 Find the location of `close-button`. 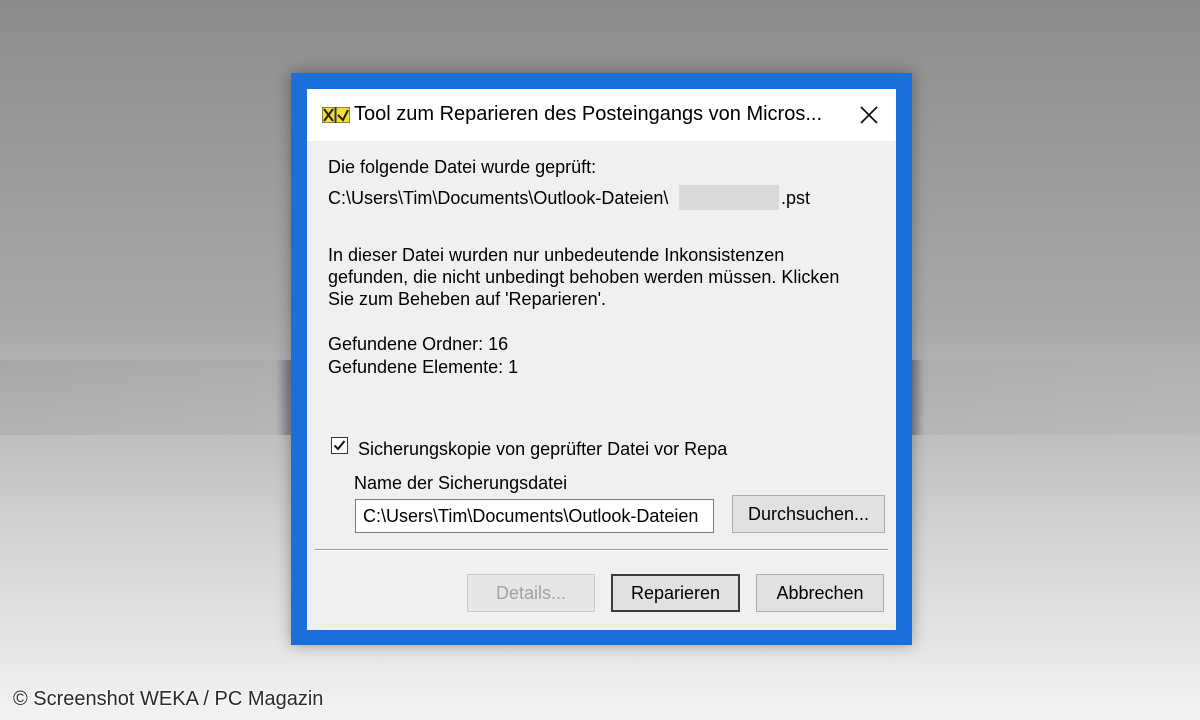

close-button is located at coordinates (869, 115).